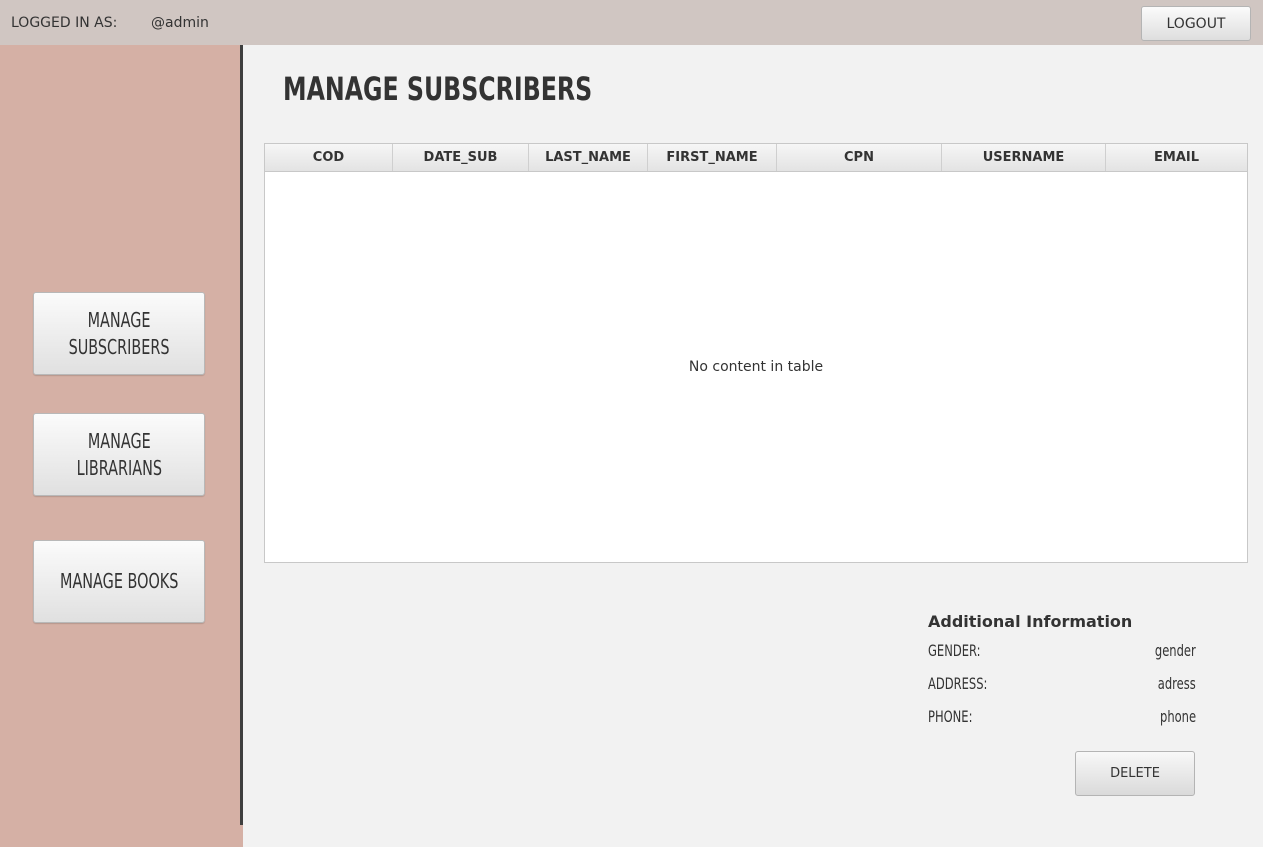  Describe the element at coordinates (859, 157) in the screenshot. I see `column-header-cpn: CPN` at that location.